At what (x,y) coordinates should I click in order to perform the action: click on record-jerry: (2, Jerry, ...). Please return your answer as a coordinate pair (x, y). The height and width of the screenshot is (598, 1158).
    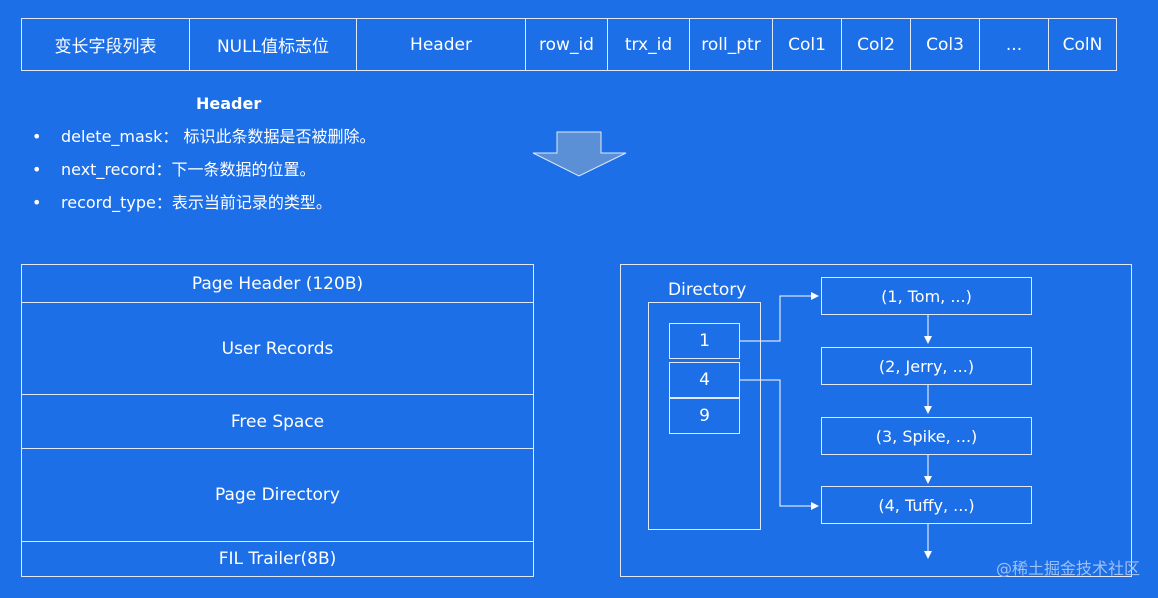
    Looking at the image, I should click on (926, 366).